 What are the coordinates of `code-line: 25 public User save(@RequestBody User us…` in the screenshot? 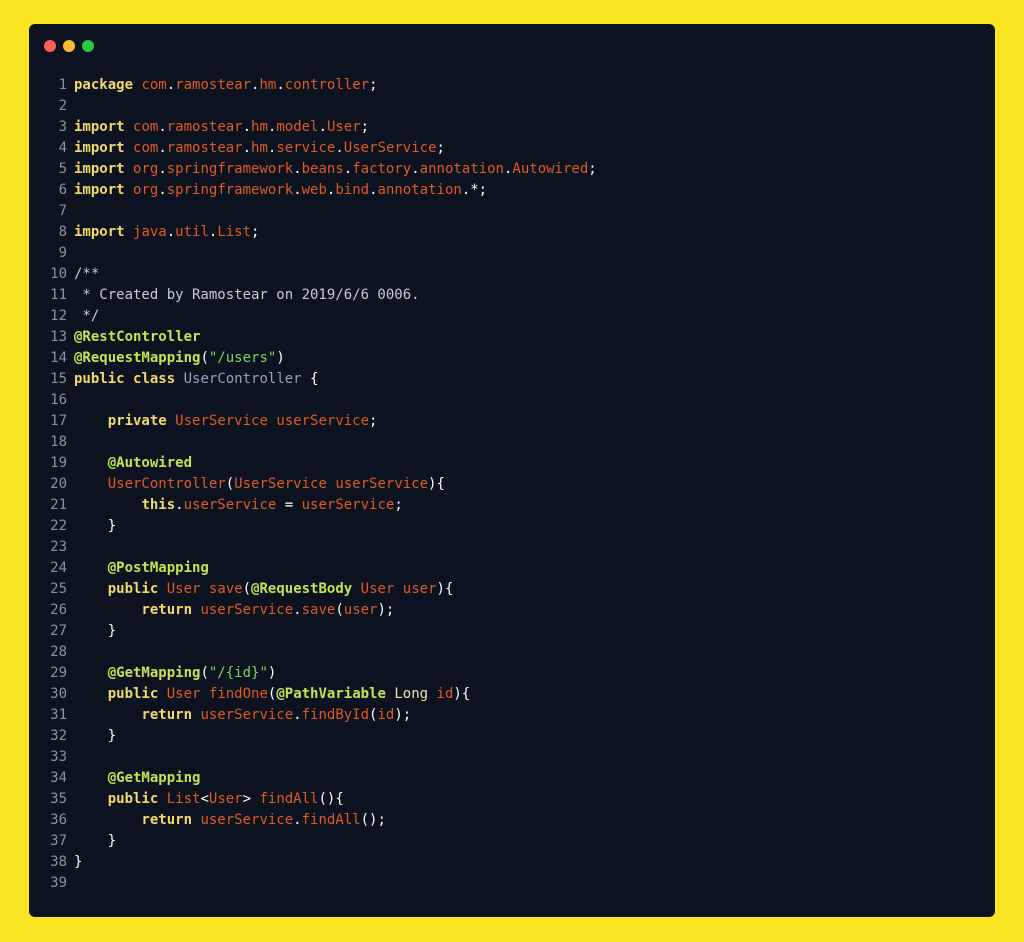 It's located at (517, 589).